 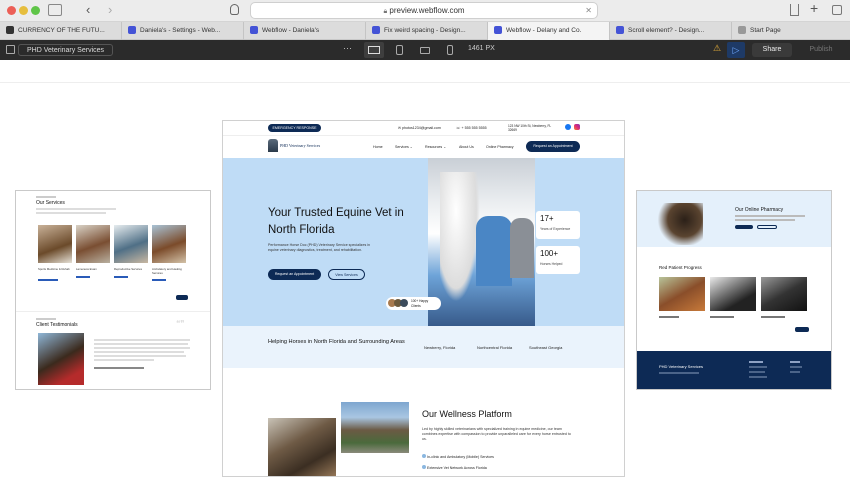 I want to click on clear-url-icon: ✕, so click(x=588, y=10).